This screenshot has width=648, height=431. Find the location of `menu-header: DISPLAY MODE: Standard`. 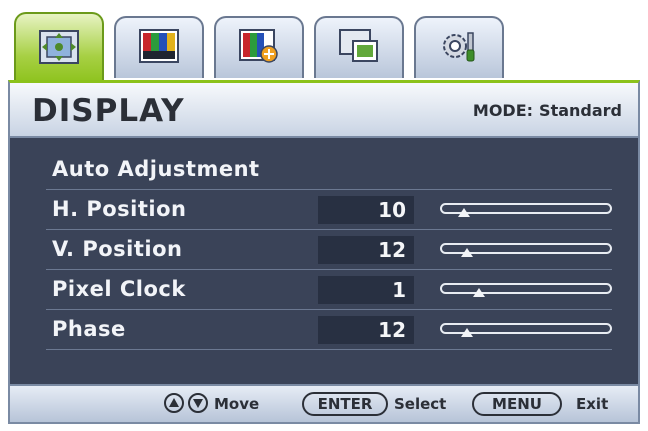

menu-header: DISPLAY MODE: Standard is located at coordinates (324, 109).